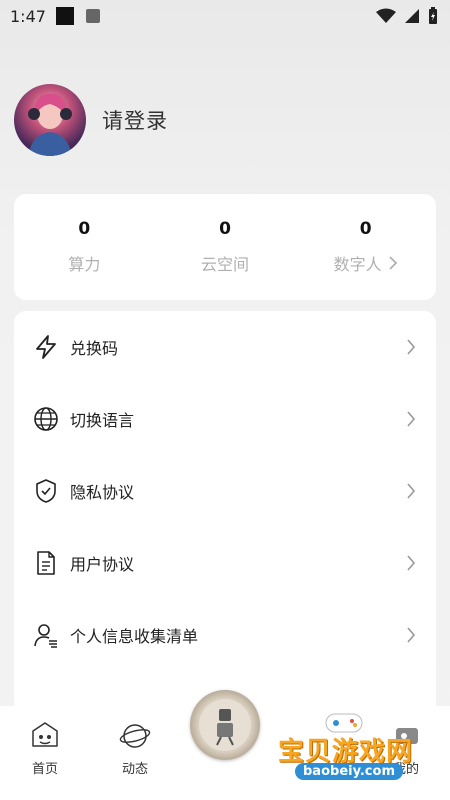 Image resolution: width=450 pixels, height=800 pixels. What do you see at coordinates (102, 492) in the screenshot?
I see `menu-label: 隐私协议` at bounding box center [102, 492].